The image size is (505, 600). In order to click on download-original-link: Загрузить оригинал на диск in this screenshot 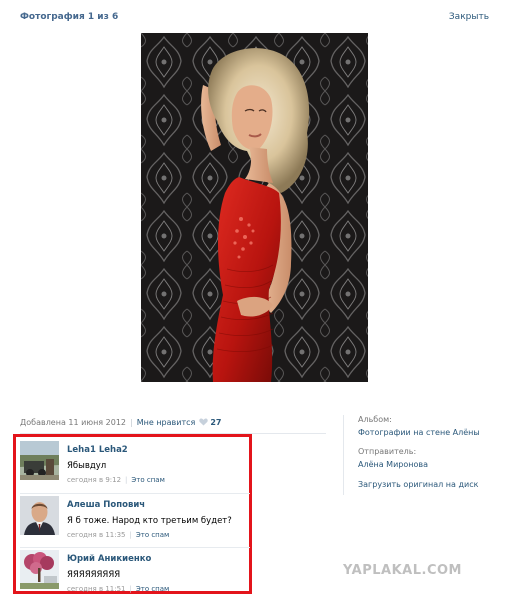, I will do `click(418, 484)`.